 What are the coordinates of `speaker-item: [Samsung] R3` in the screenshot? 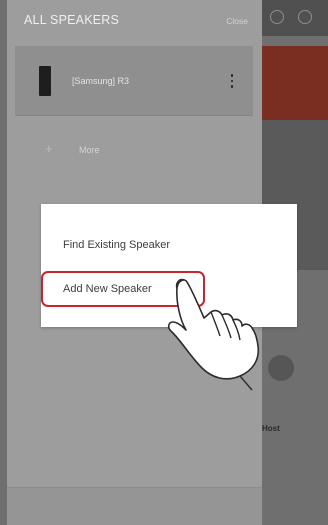 It's located at (134, 81).